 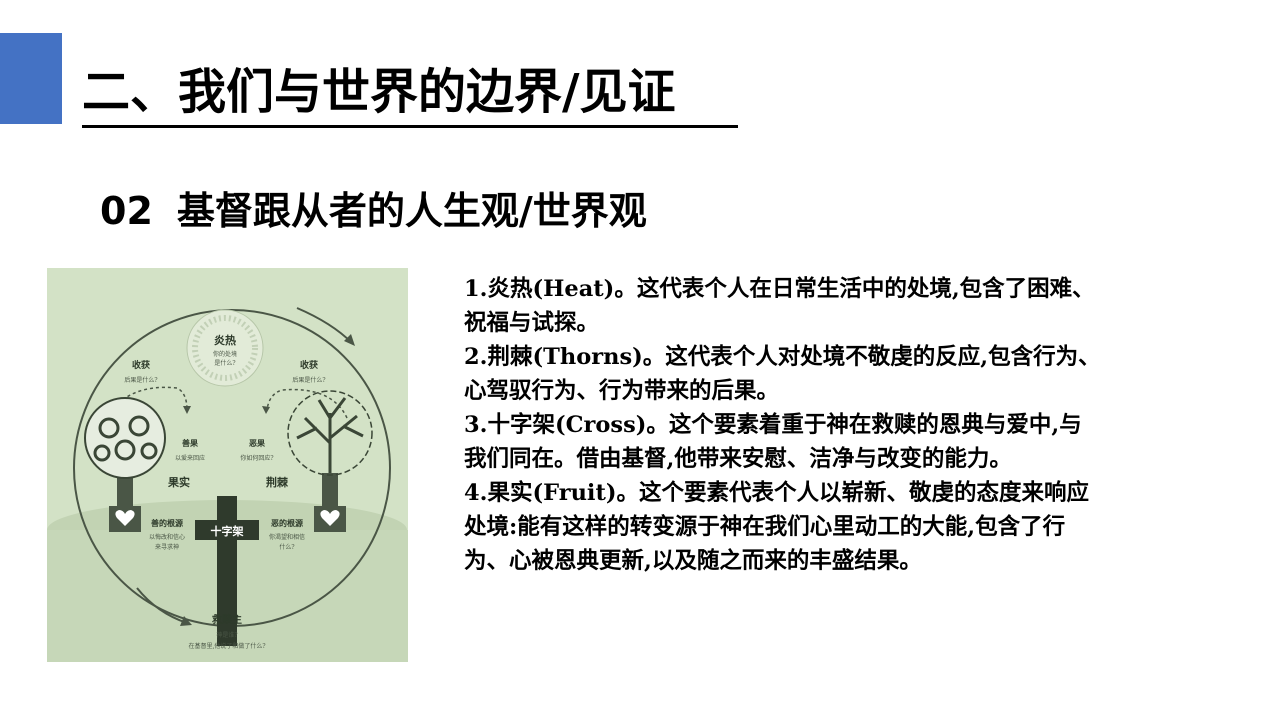 What do you see at coordinates (190, 458) in the screenshot?
I see `good-fruit-question: 以爱来回应` at bounding box center [190, 458].